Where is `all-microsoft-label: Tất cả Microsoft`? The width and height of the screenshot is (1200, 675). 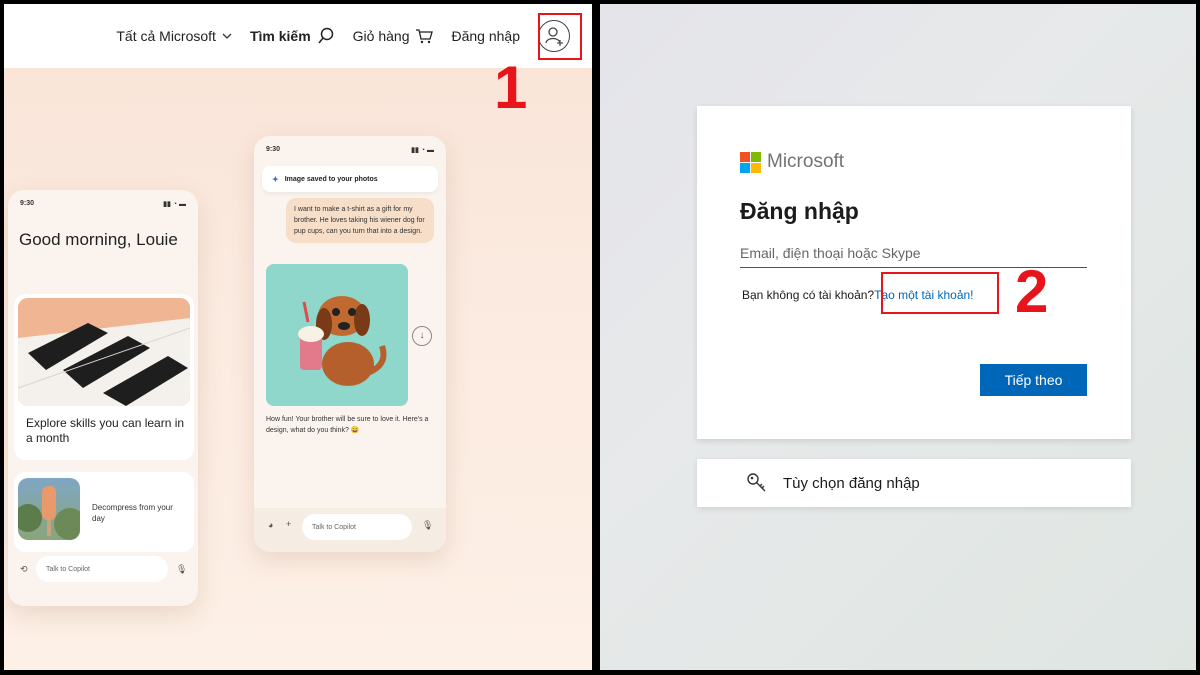
all-microsoft-label: Tất cả Microsoft is located at coordinates (166, 36).